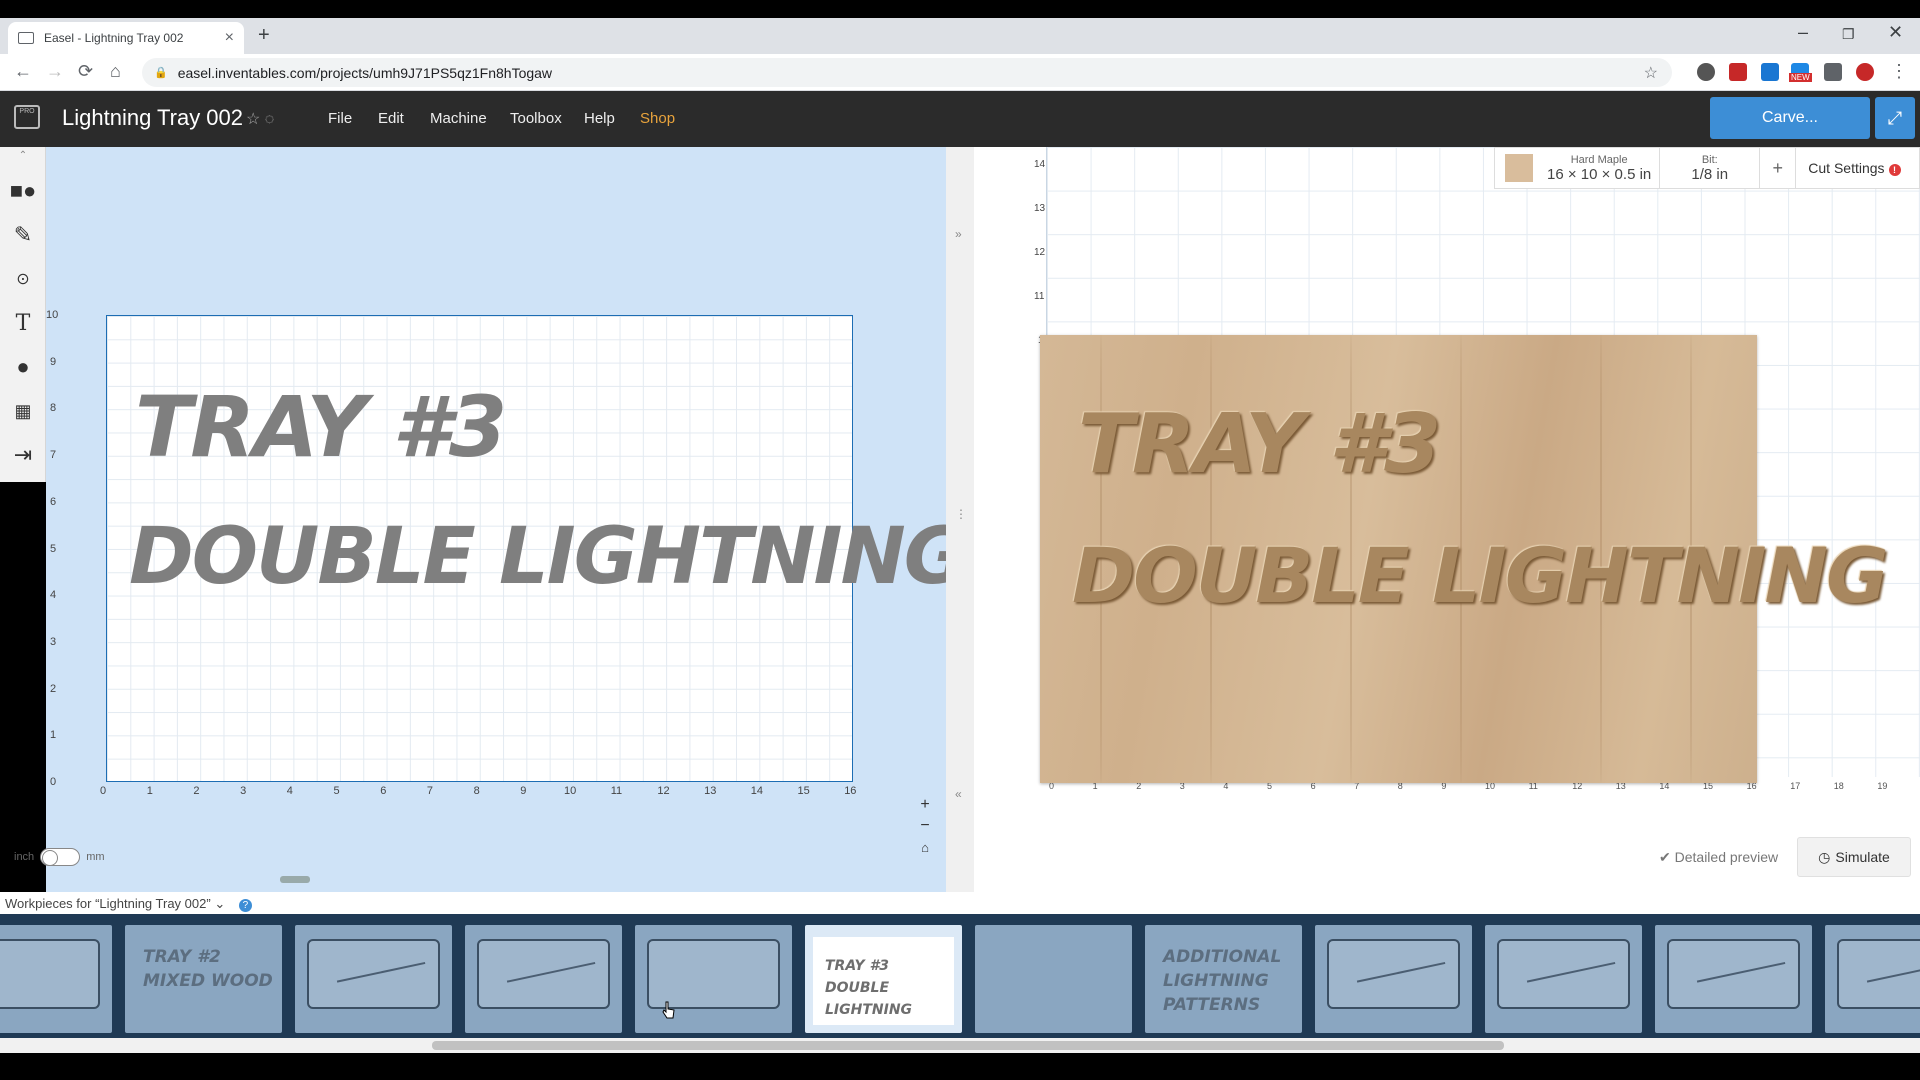 This screenshot has width=1920, height=1080. Describe the element at coordinates (85, 71) in the screenshot. I see `reload-icon: ⟳` at that location.